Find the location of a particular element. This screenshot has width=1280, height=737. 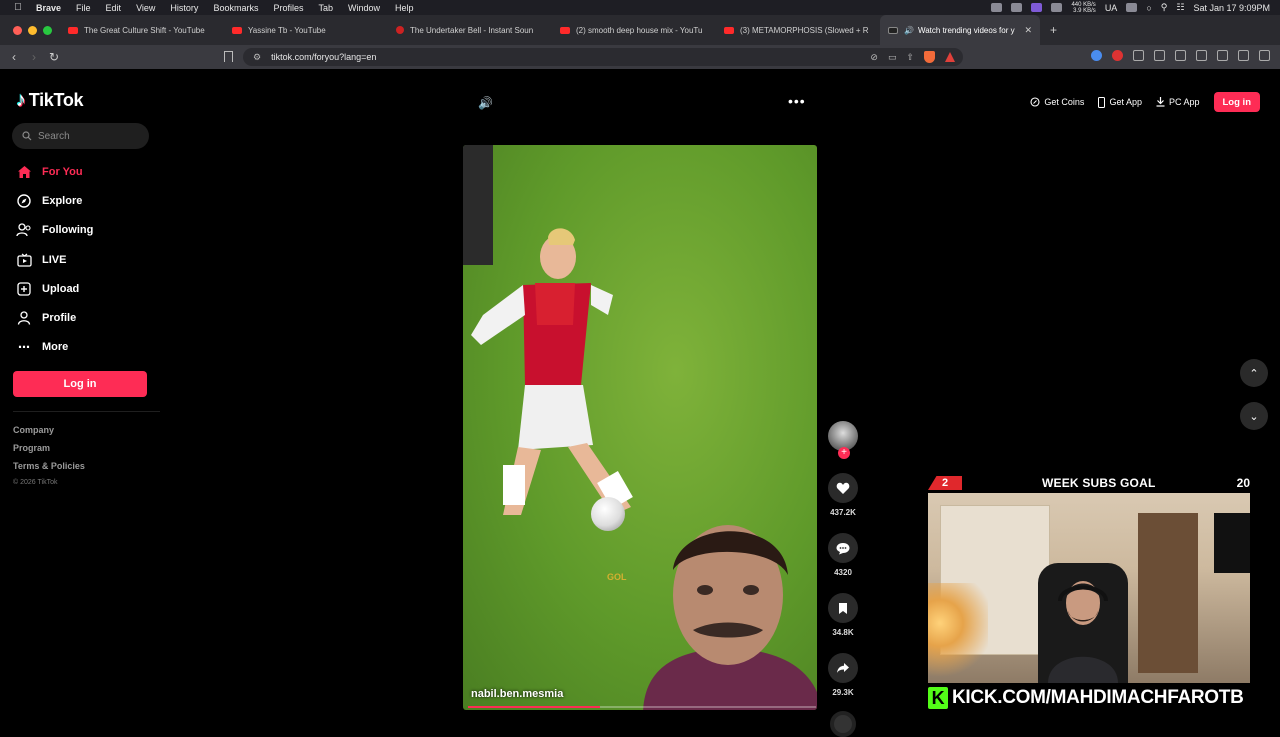

browser-tab: (3) METAMORPHOSIS (Slowed + R is located at coordinates (798, 30).